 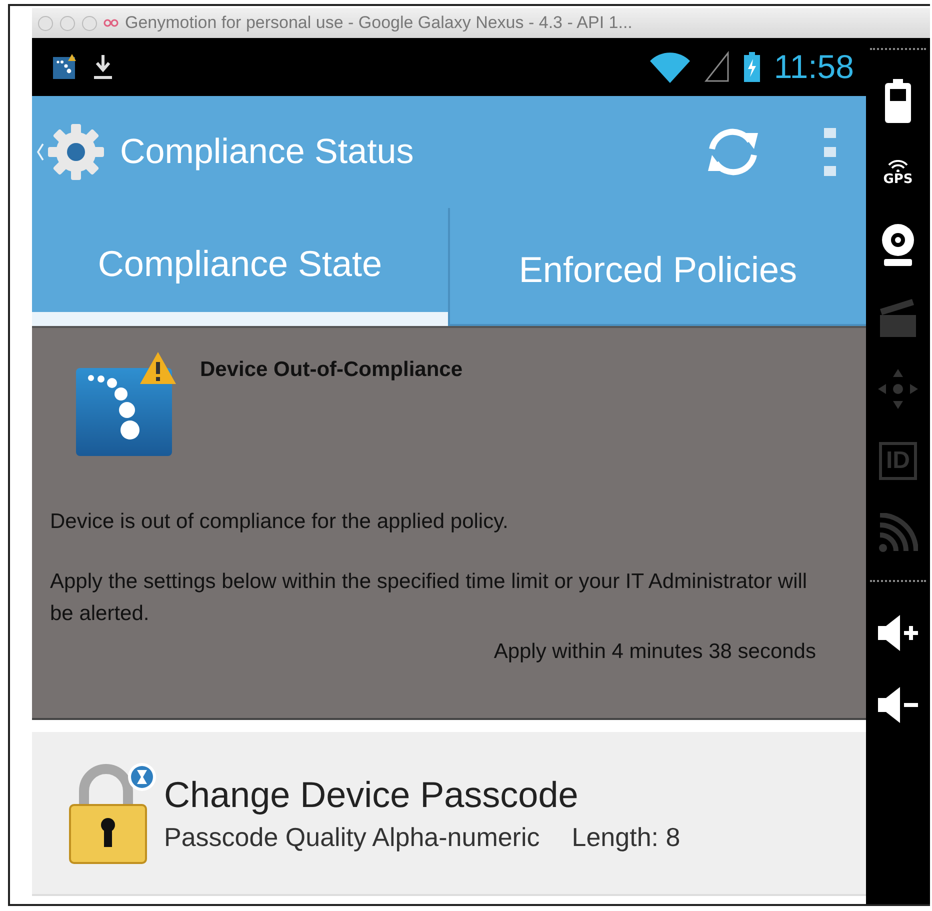 I want to click on battery-icon, so click(x=898, y=101).